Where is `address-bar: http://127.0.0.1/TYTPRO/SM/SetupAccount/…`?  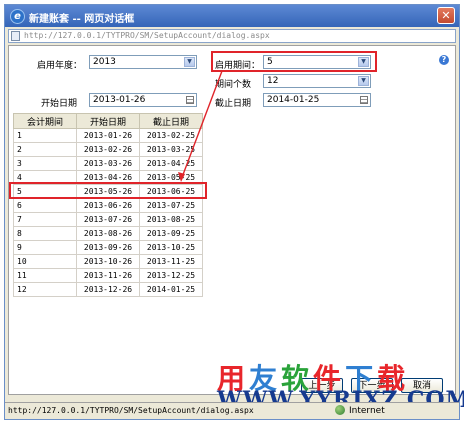
address-bar: http://127.0.0.1/TYTPRO/SM/SetupAccount/… is located at coordinates (232, 36).